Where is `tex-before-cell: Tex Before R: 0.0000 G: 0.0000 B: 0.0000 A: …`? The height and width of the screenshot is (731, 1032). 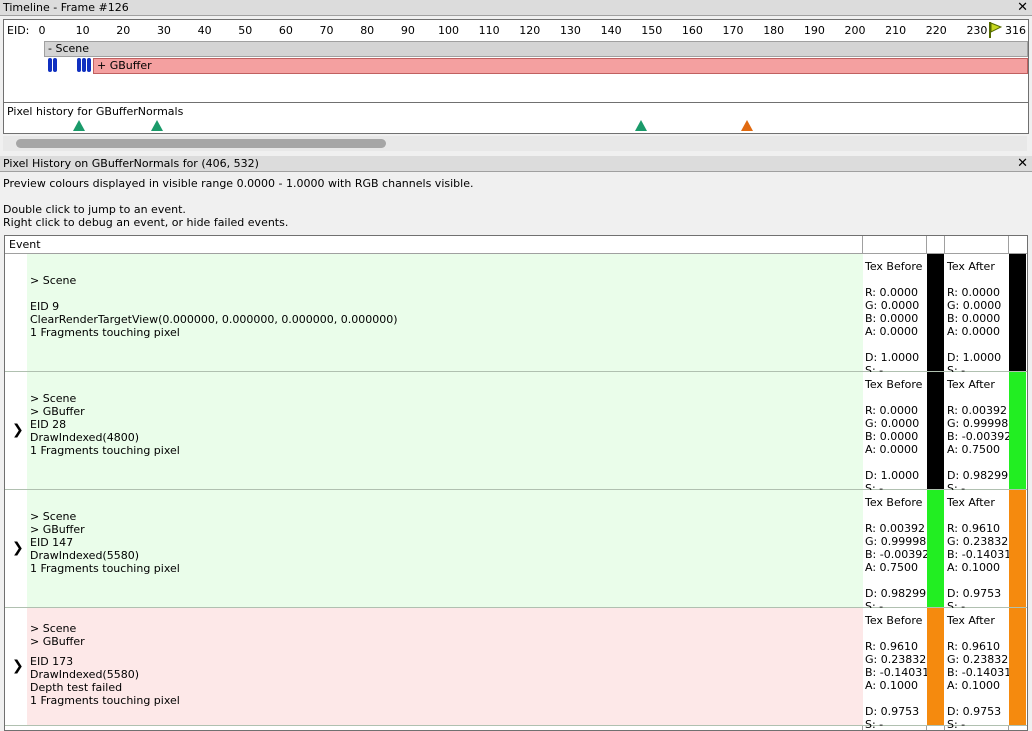
tex-before-cell: Tex Before R: 0.0000 G: 0.0000 B: 0.0000 A: … is located at coordinates (893, 315).